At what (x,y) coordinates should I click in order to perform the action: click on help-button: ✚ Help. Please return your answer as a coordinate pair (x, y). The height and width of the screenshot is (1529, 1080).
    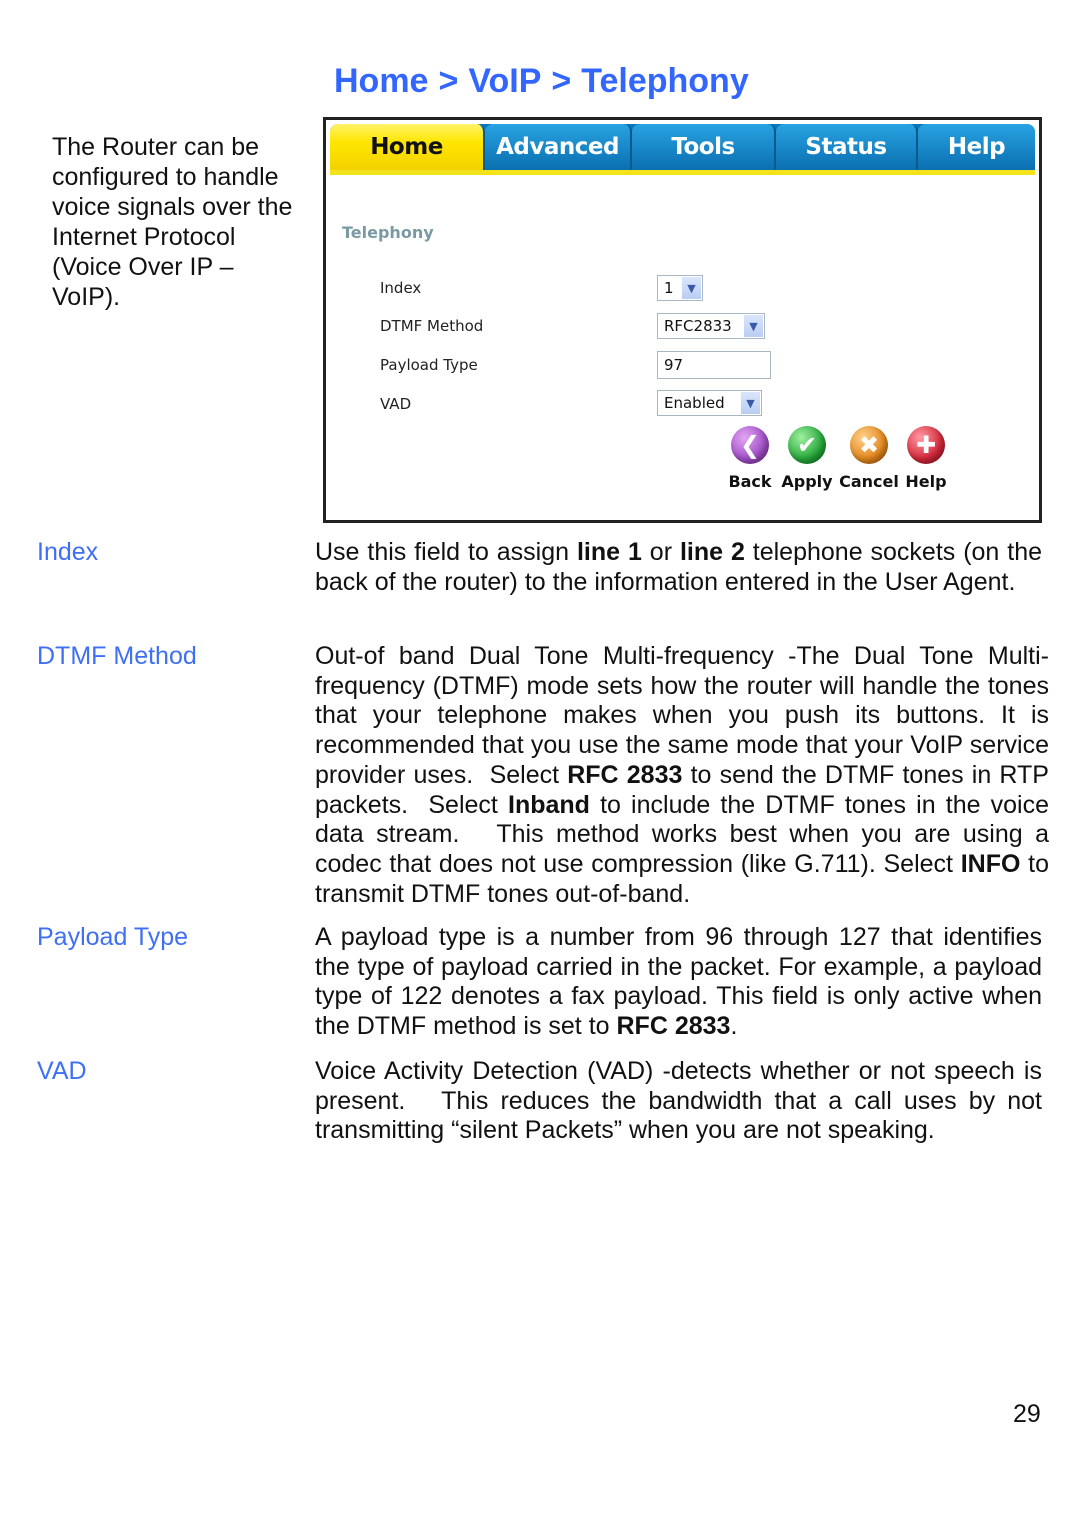
    Looking at the image, I should click on (926, 458).